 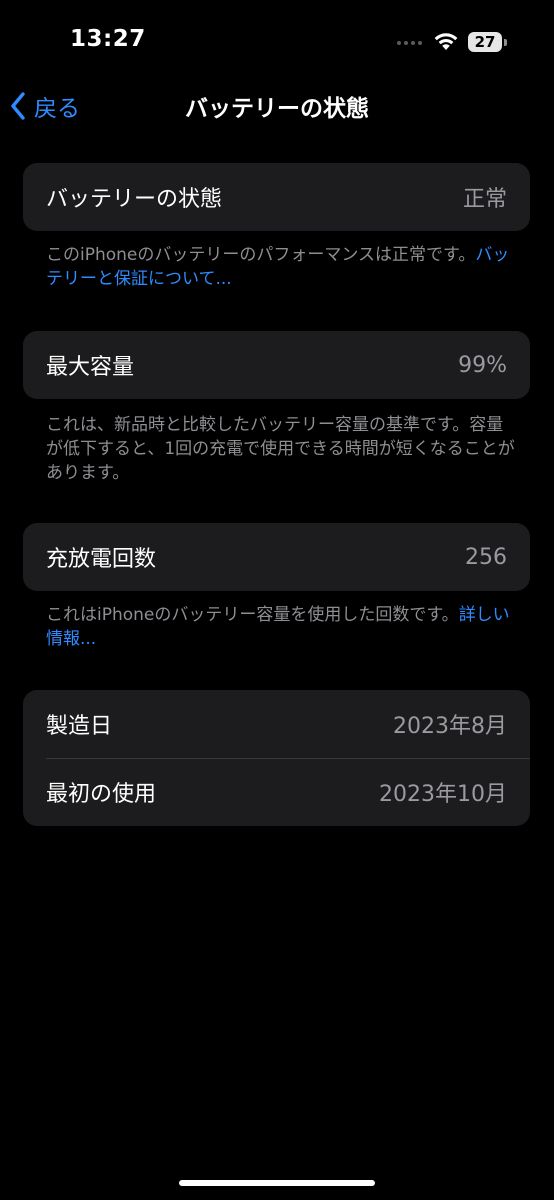 What do you see at coordinates (276, 792) in the screenshot?
I see `first-use-row: 最初の使用 2023年10月` at bounding box center [276, 792].